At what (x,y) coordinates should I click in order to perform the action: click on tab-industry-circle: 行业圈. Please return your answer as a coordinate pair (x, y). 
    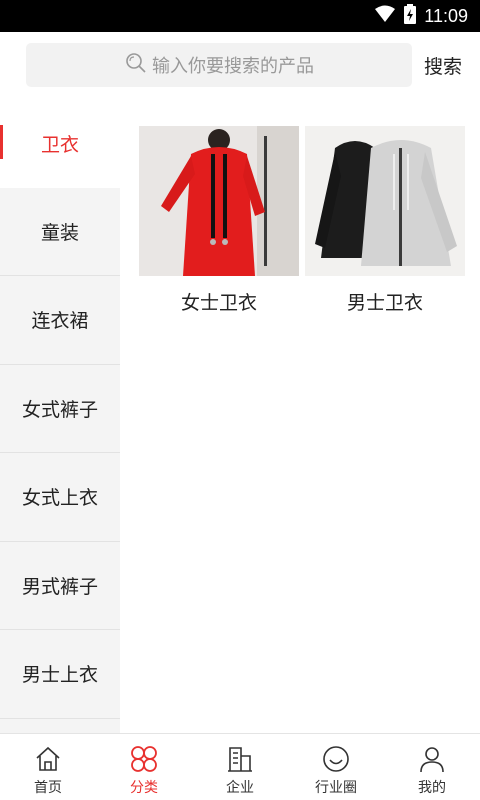
    Looking at the image, I should click on (336, 767).